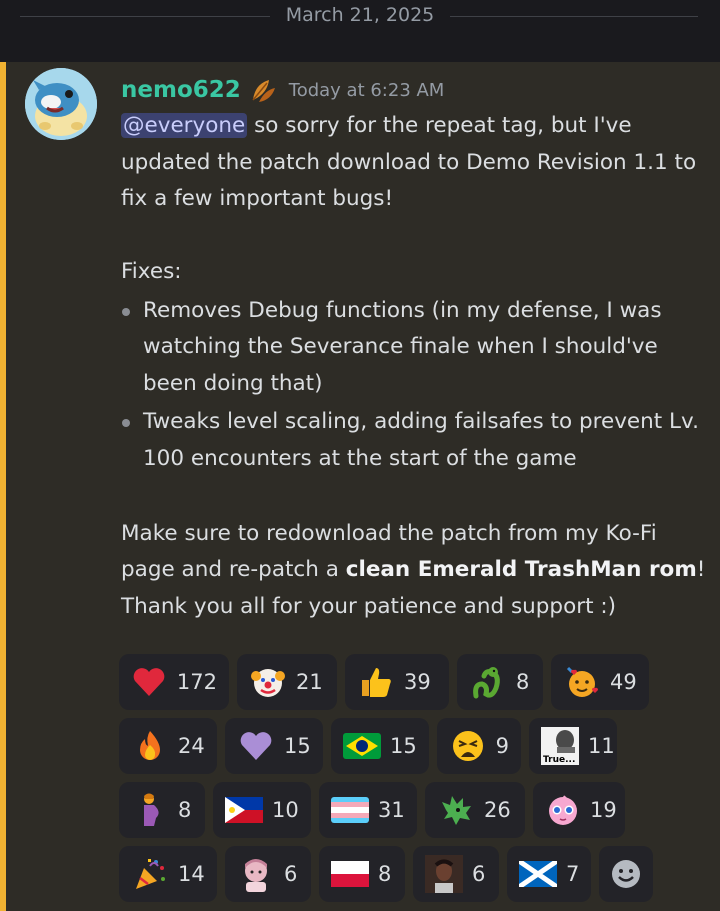  What do you see at coordinates (285, 810) in the screenshot?
I see `reaction-count: 10` at bounding box center [285, 810].